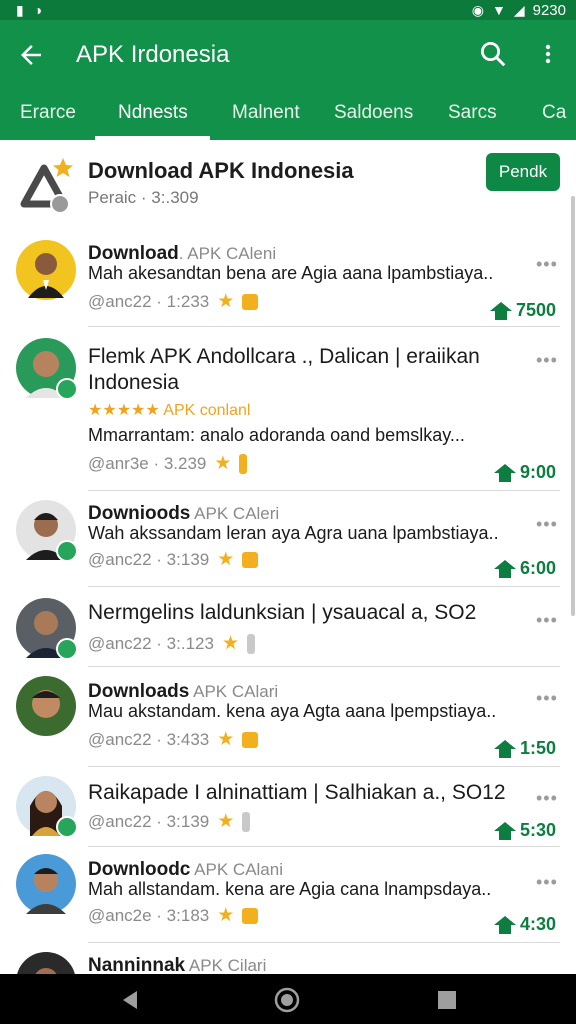 Image resolution: width=576 pixels, height=1024 pixels. What do you see at coordinates (266, 115) in the screenshot?
I see `tab-malnent: Malnent` at bounding box center [266, 115].